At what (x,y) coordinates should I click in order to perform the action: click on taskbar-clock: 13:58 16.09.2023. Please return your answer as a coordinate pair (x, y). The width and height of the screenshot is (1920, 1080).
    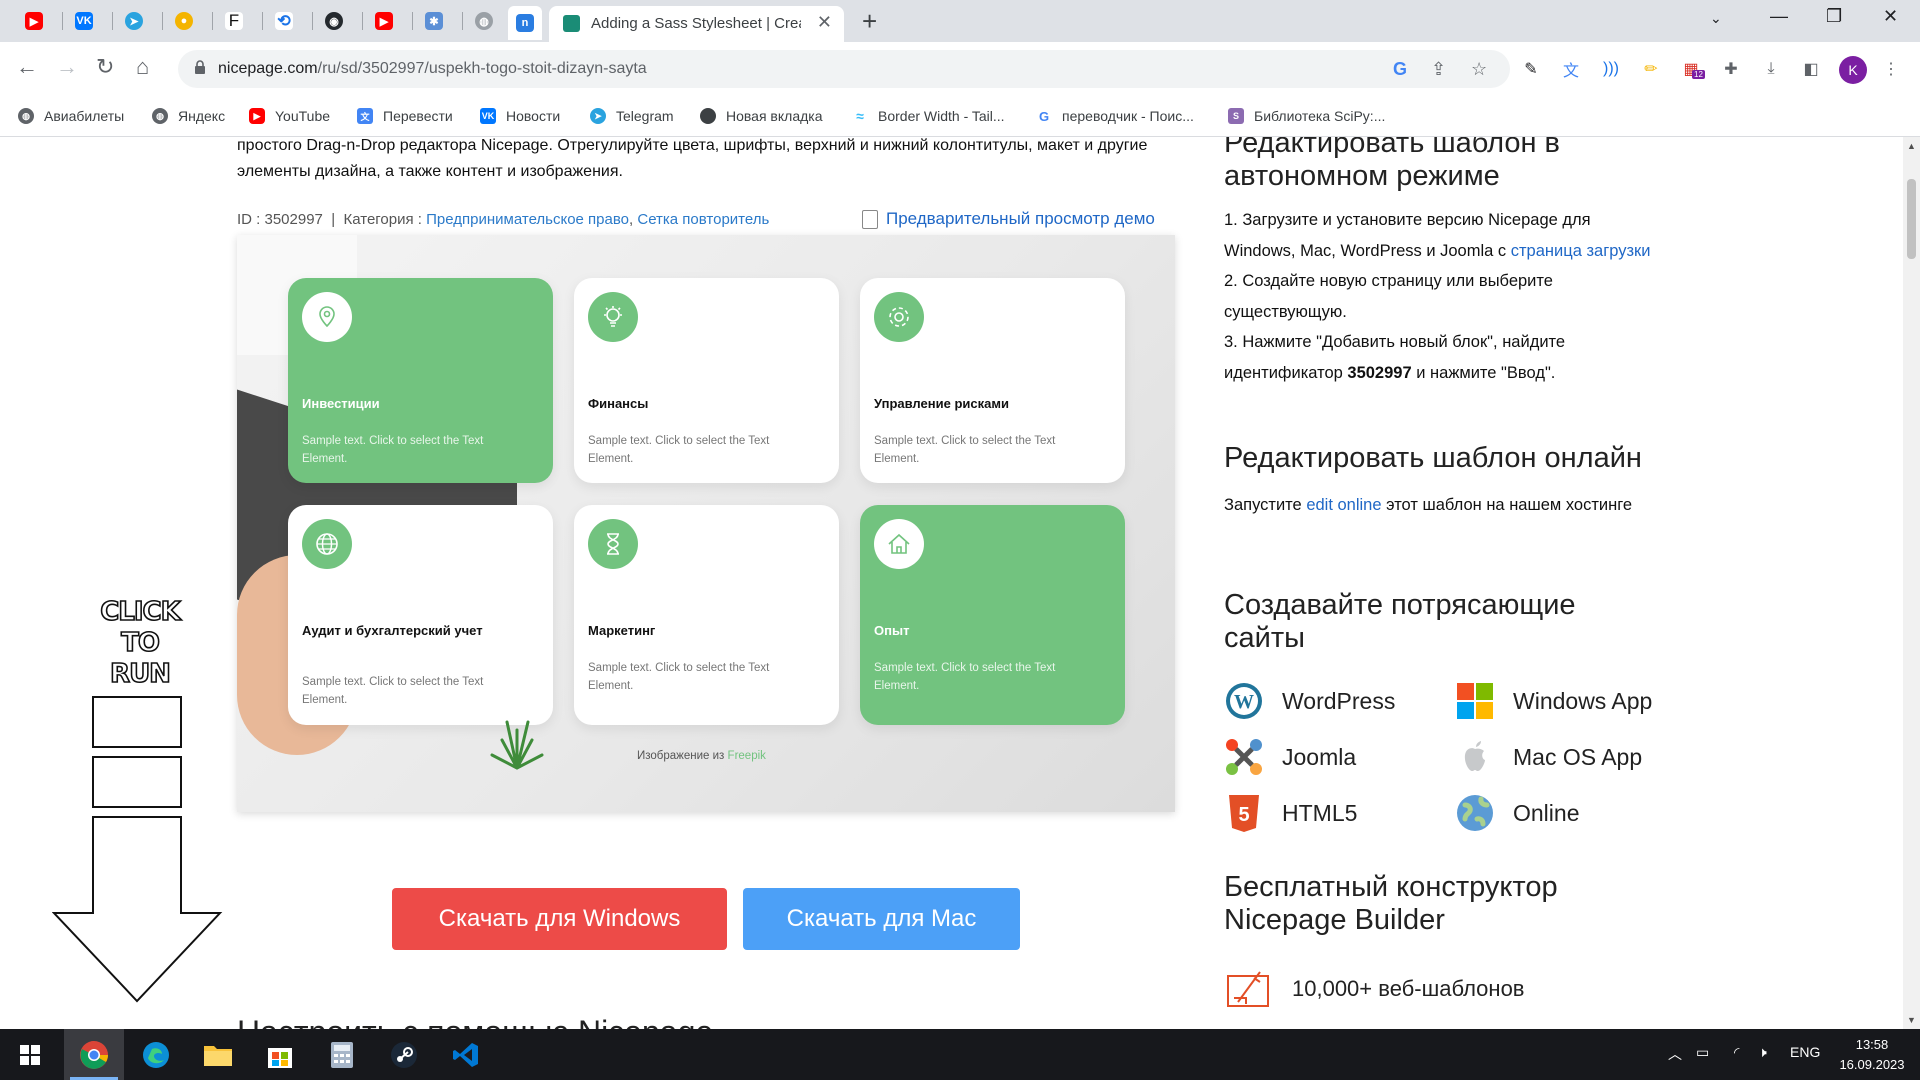
    Looking at the image, I should click on (1872, 1055).